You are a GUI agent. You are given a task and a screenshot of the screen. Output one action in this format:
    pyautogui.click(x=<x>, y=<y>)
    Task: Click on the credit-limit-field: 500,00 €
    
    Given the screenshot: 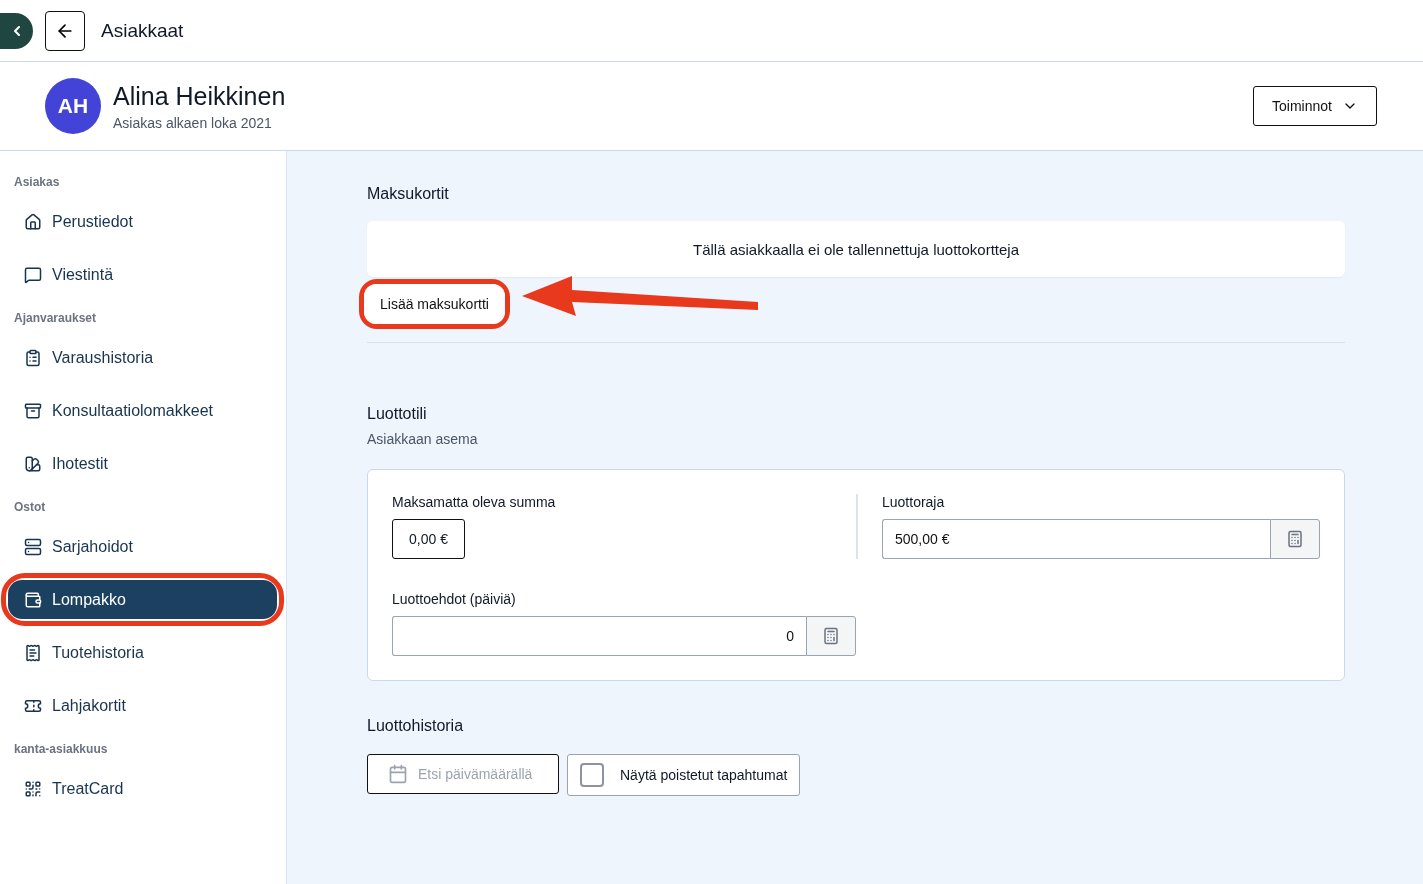 What is the action you would take?
    pyautogui.click(x=1076, y=539)
    